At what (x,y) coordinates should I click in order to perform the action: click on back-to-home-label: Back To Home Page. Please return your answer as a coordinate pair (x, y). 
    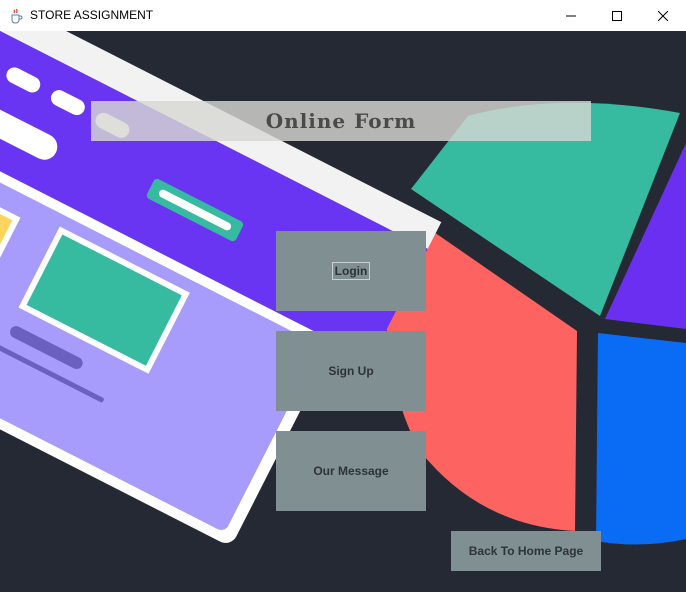
    Looking at the image, I should click on (526, 551).